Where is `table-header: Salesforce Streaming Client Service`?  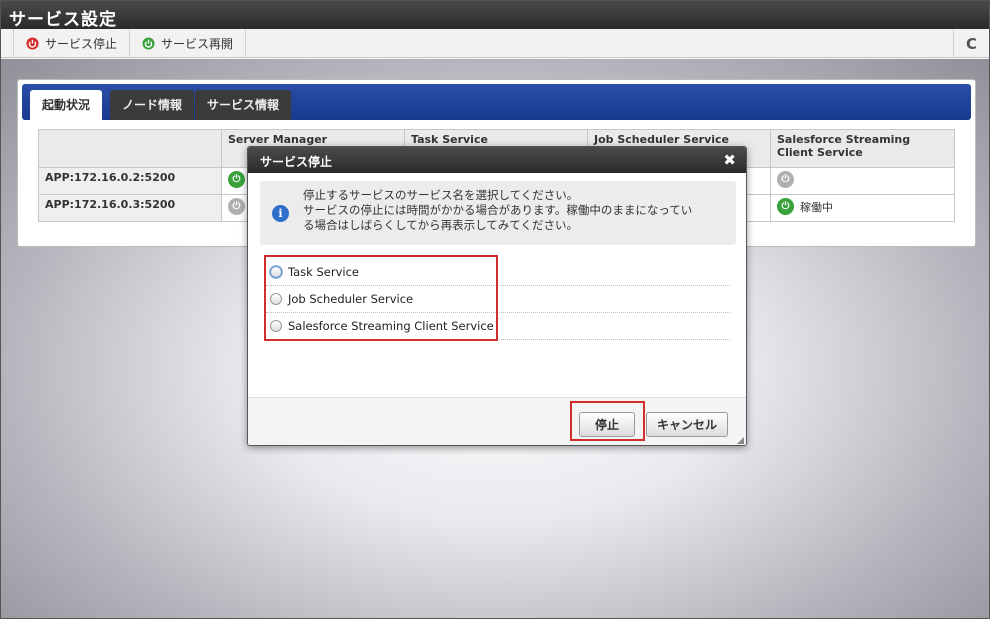
table-header: Salesforce Streaming Client Service is located at coordinates (862, 148).